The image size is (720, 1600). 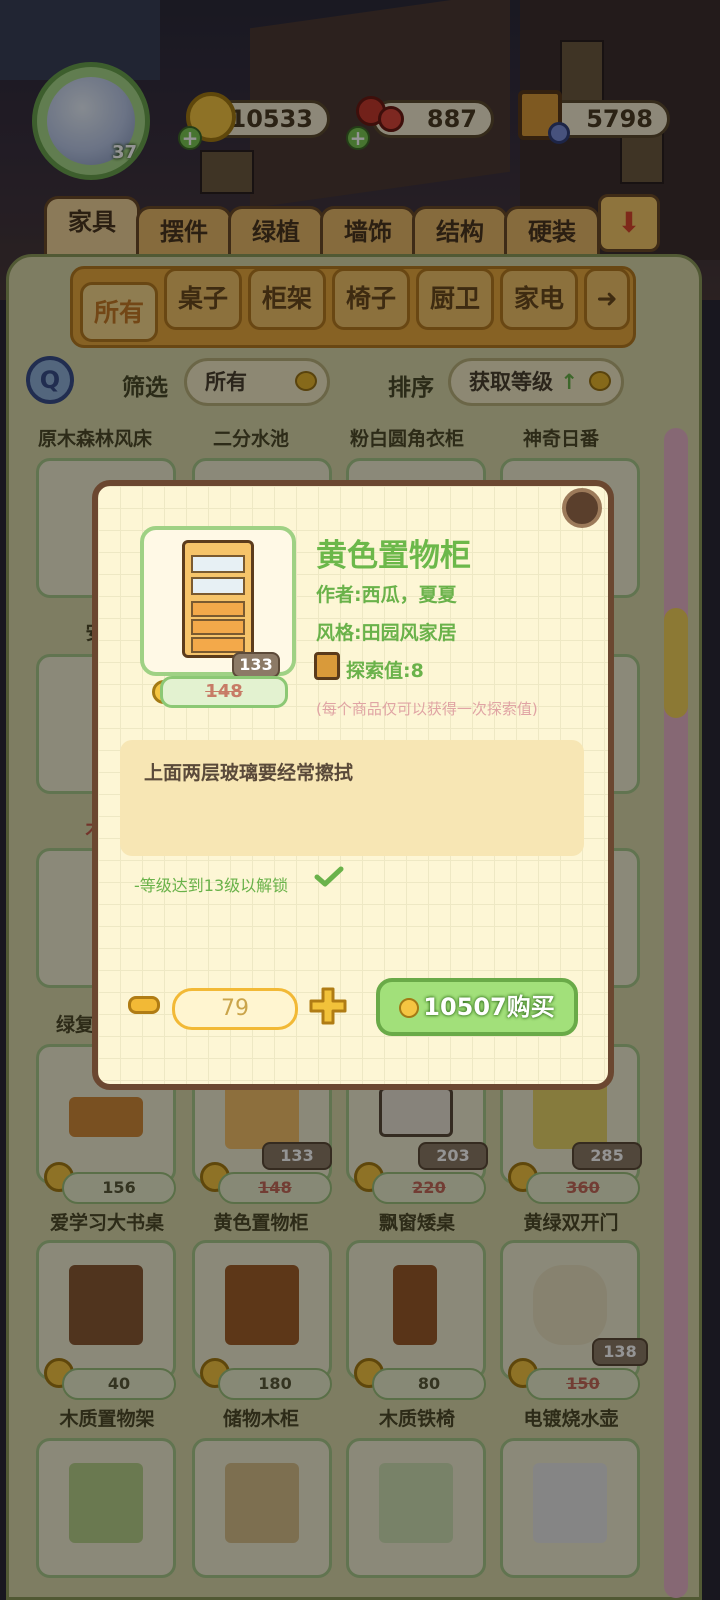 What do you see at coordinates (218, 599) in the screenshot?
I see `yellow-cabinet-image` at bounding box center [218, 599].